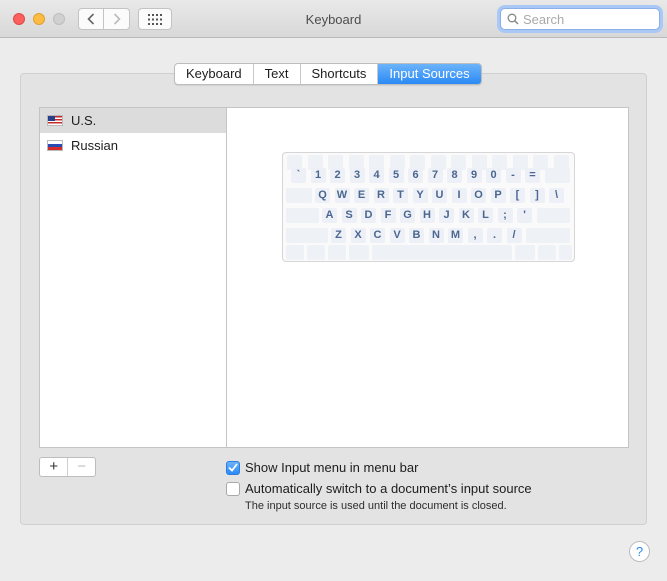  Describe the element at coordinates (532, 175) in the screenshot. I see `keyboard-key: =` at that location.